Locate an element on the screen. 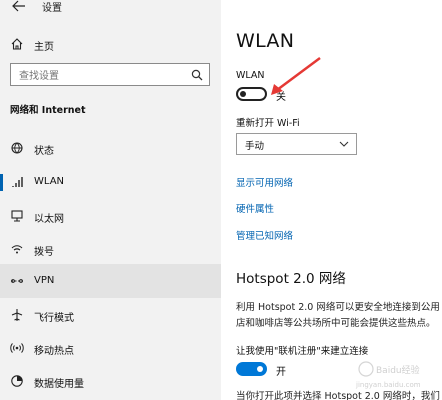 The height and width of the screenshot is (400, 442). window-title: 设置 is located at coordinates (52, 8).